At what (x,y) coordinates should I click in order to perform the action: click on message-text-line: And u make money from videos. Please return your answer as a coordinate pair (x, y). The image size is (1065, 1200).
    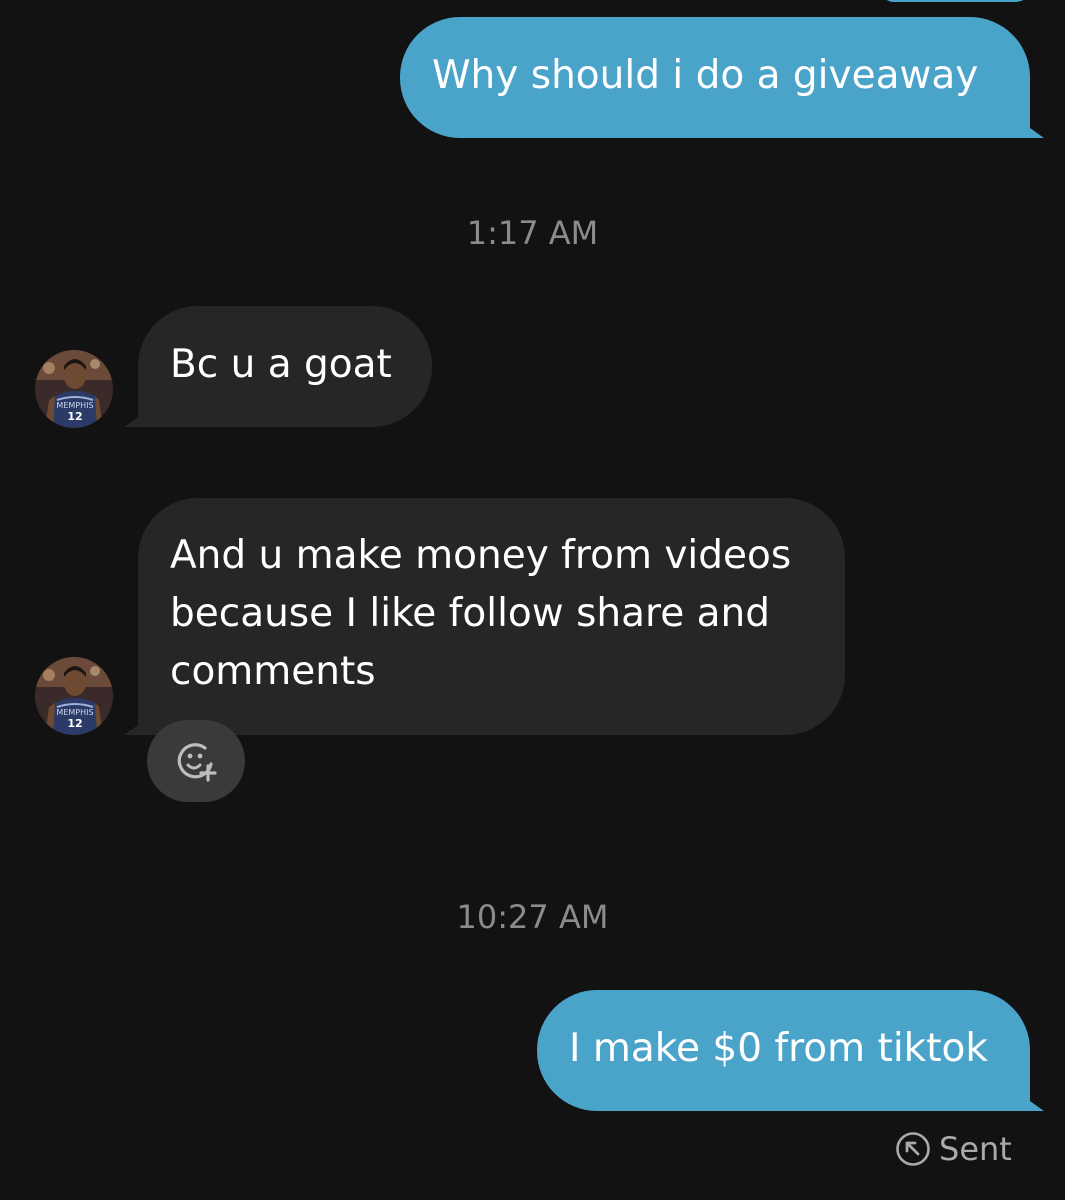
    Looking at the image, I should click on (481, 555).